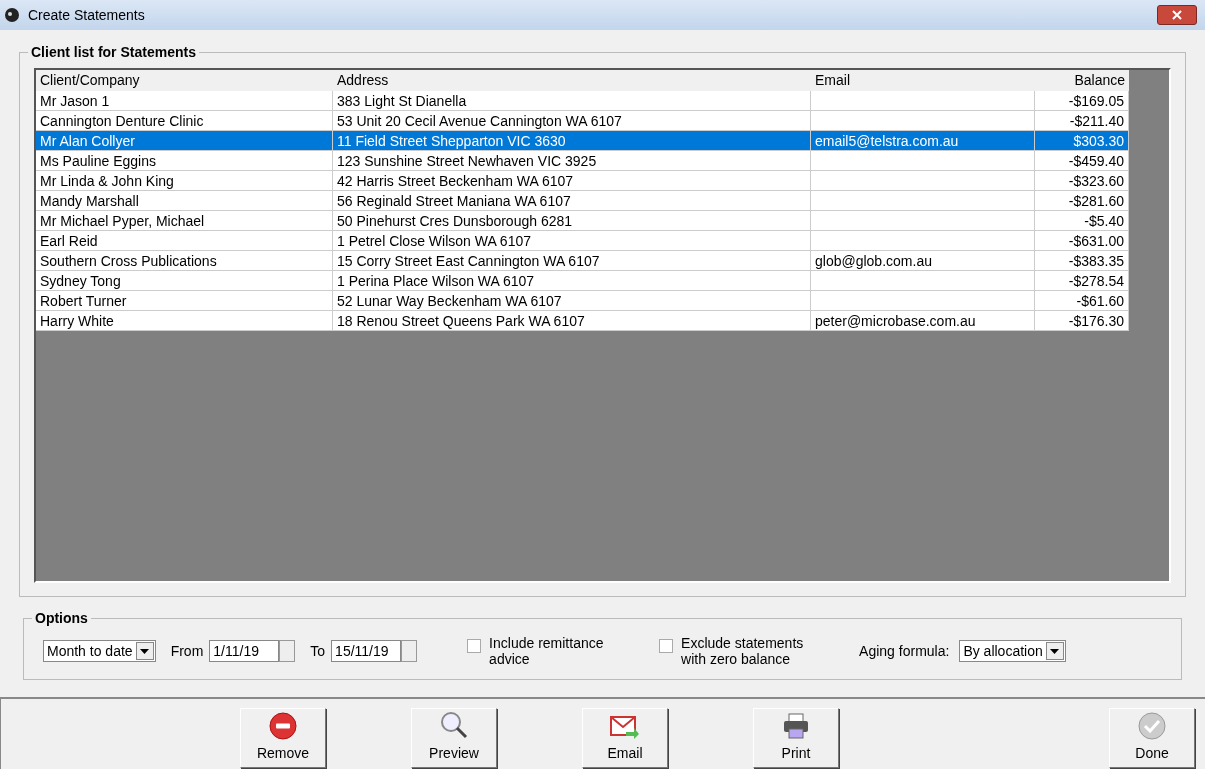 The width and height of the screenshot is (1205, 769). I want to click on table-cell: 18 Renou Street Queens Park WA 6107, so click(572, 321).